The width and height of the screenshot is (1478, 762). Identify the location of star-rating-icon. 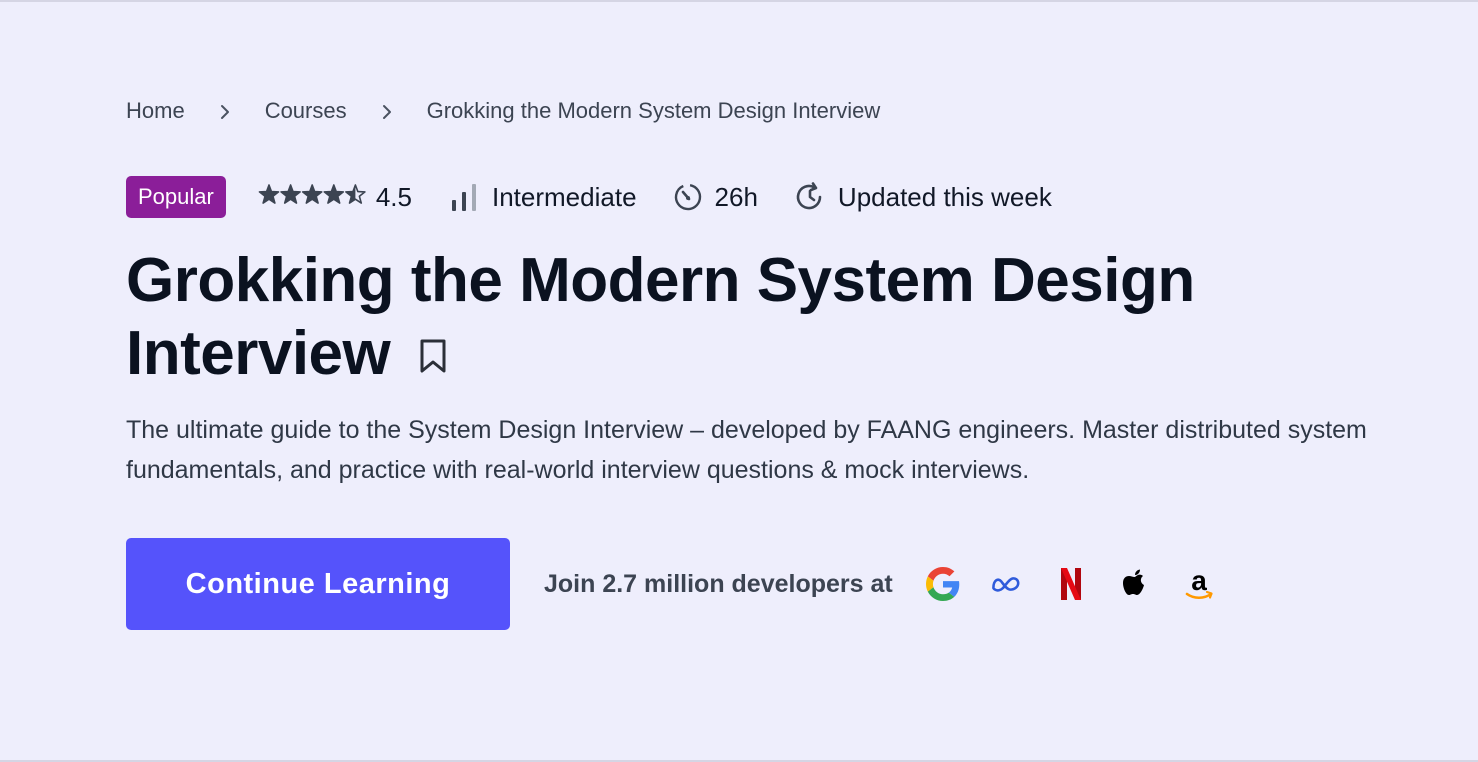
(312, 197).